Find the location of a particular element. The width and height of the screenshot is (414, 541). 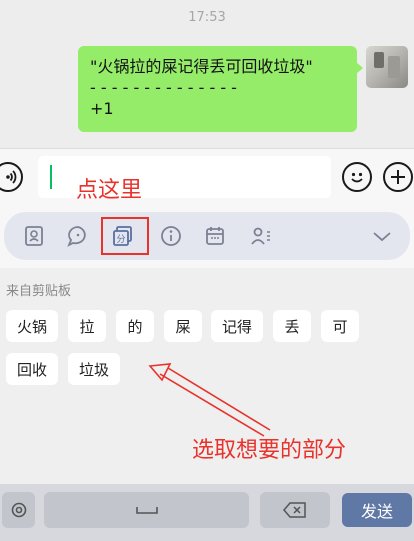

suggestion-toolbar-area: 分 is located at coordinates (207, 237).